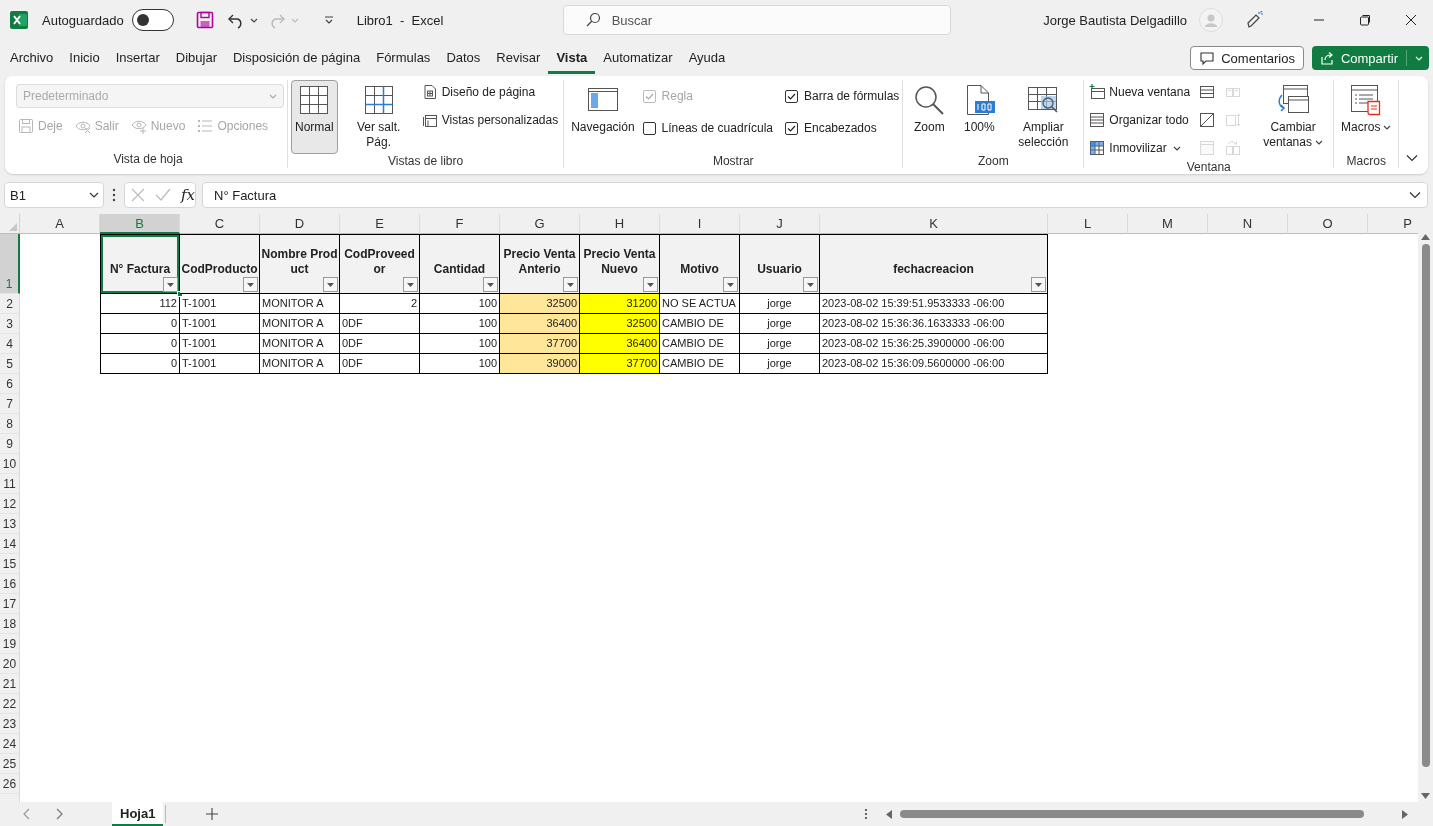 Image resolution: width=1433 pixels, height=826 pixels. I want to click on table-cell: 39000, so click(540, 364).